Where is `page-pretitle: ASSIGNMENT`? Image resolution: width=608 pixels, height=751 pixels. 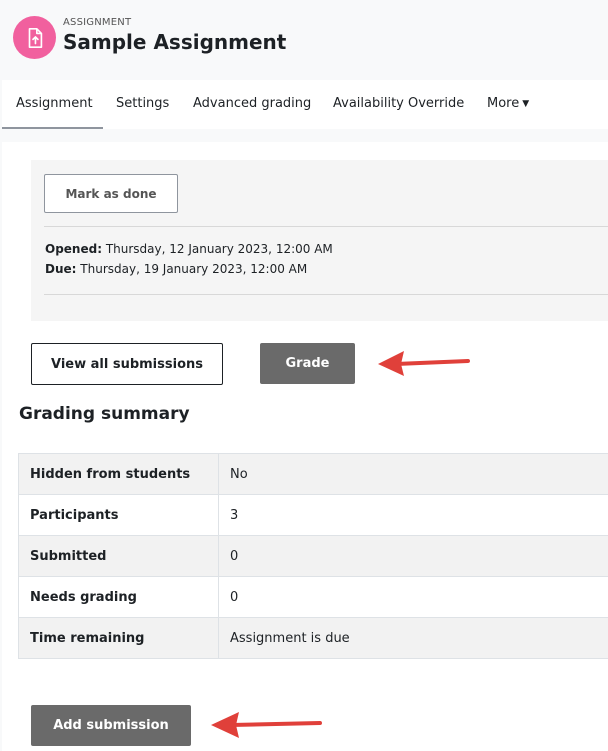
page-pretitle: ASSIGNMENT is located at coordinates (97, 22).